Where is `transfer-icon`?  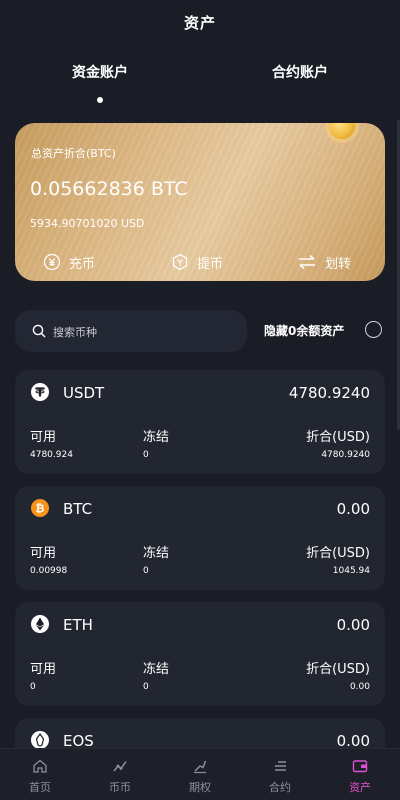 transfer-icon is located at coordinates (307, 262).